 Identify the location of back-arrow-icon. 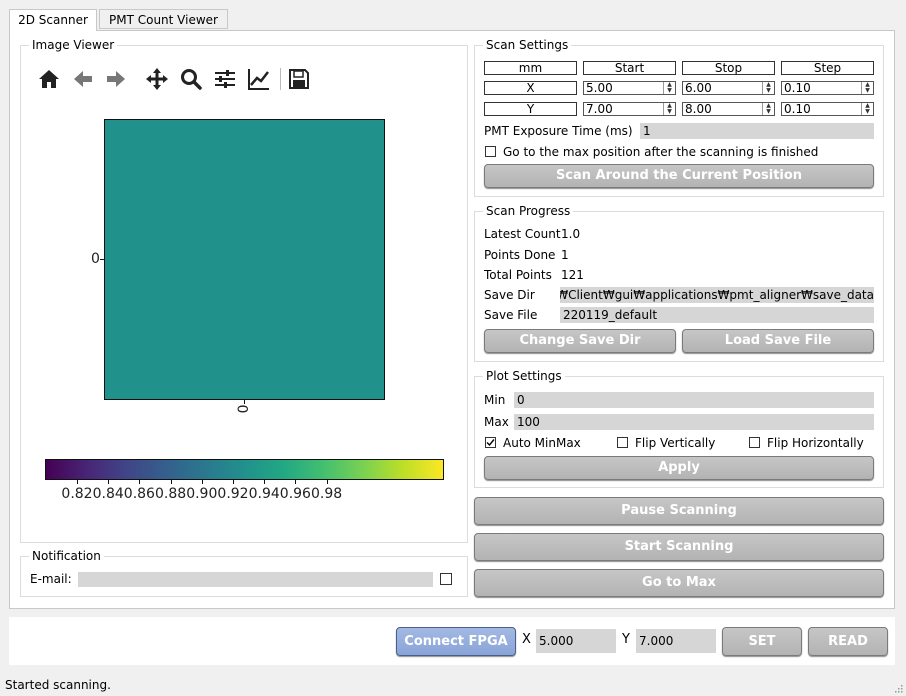
(83, 79).